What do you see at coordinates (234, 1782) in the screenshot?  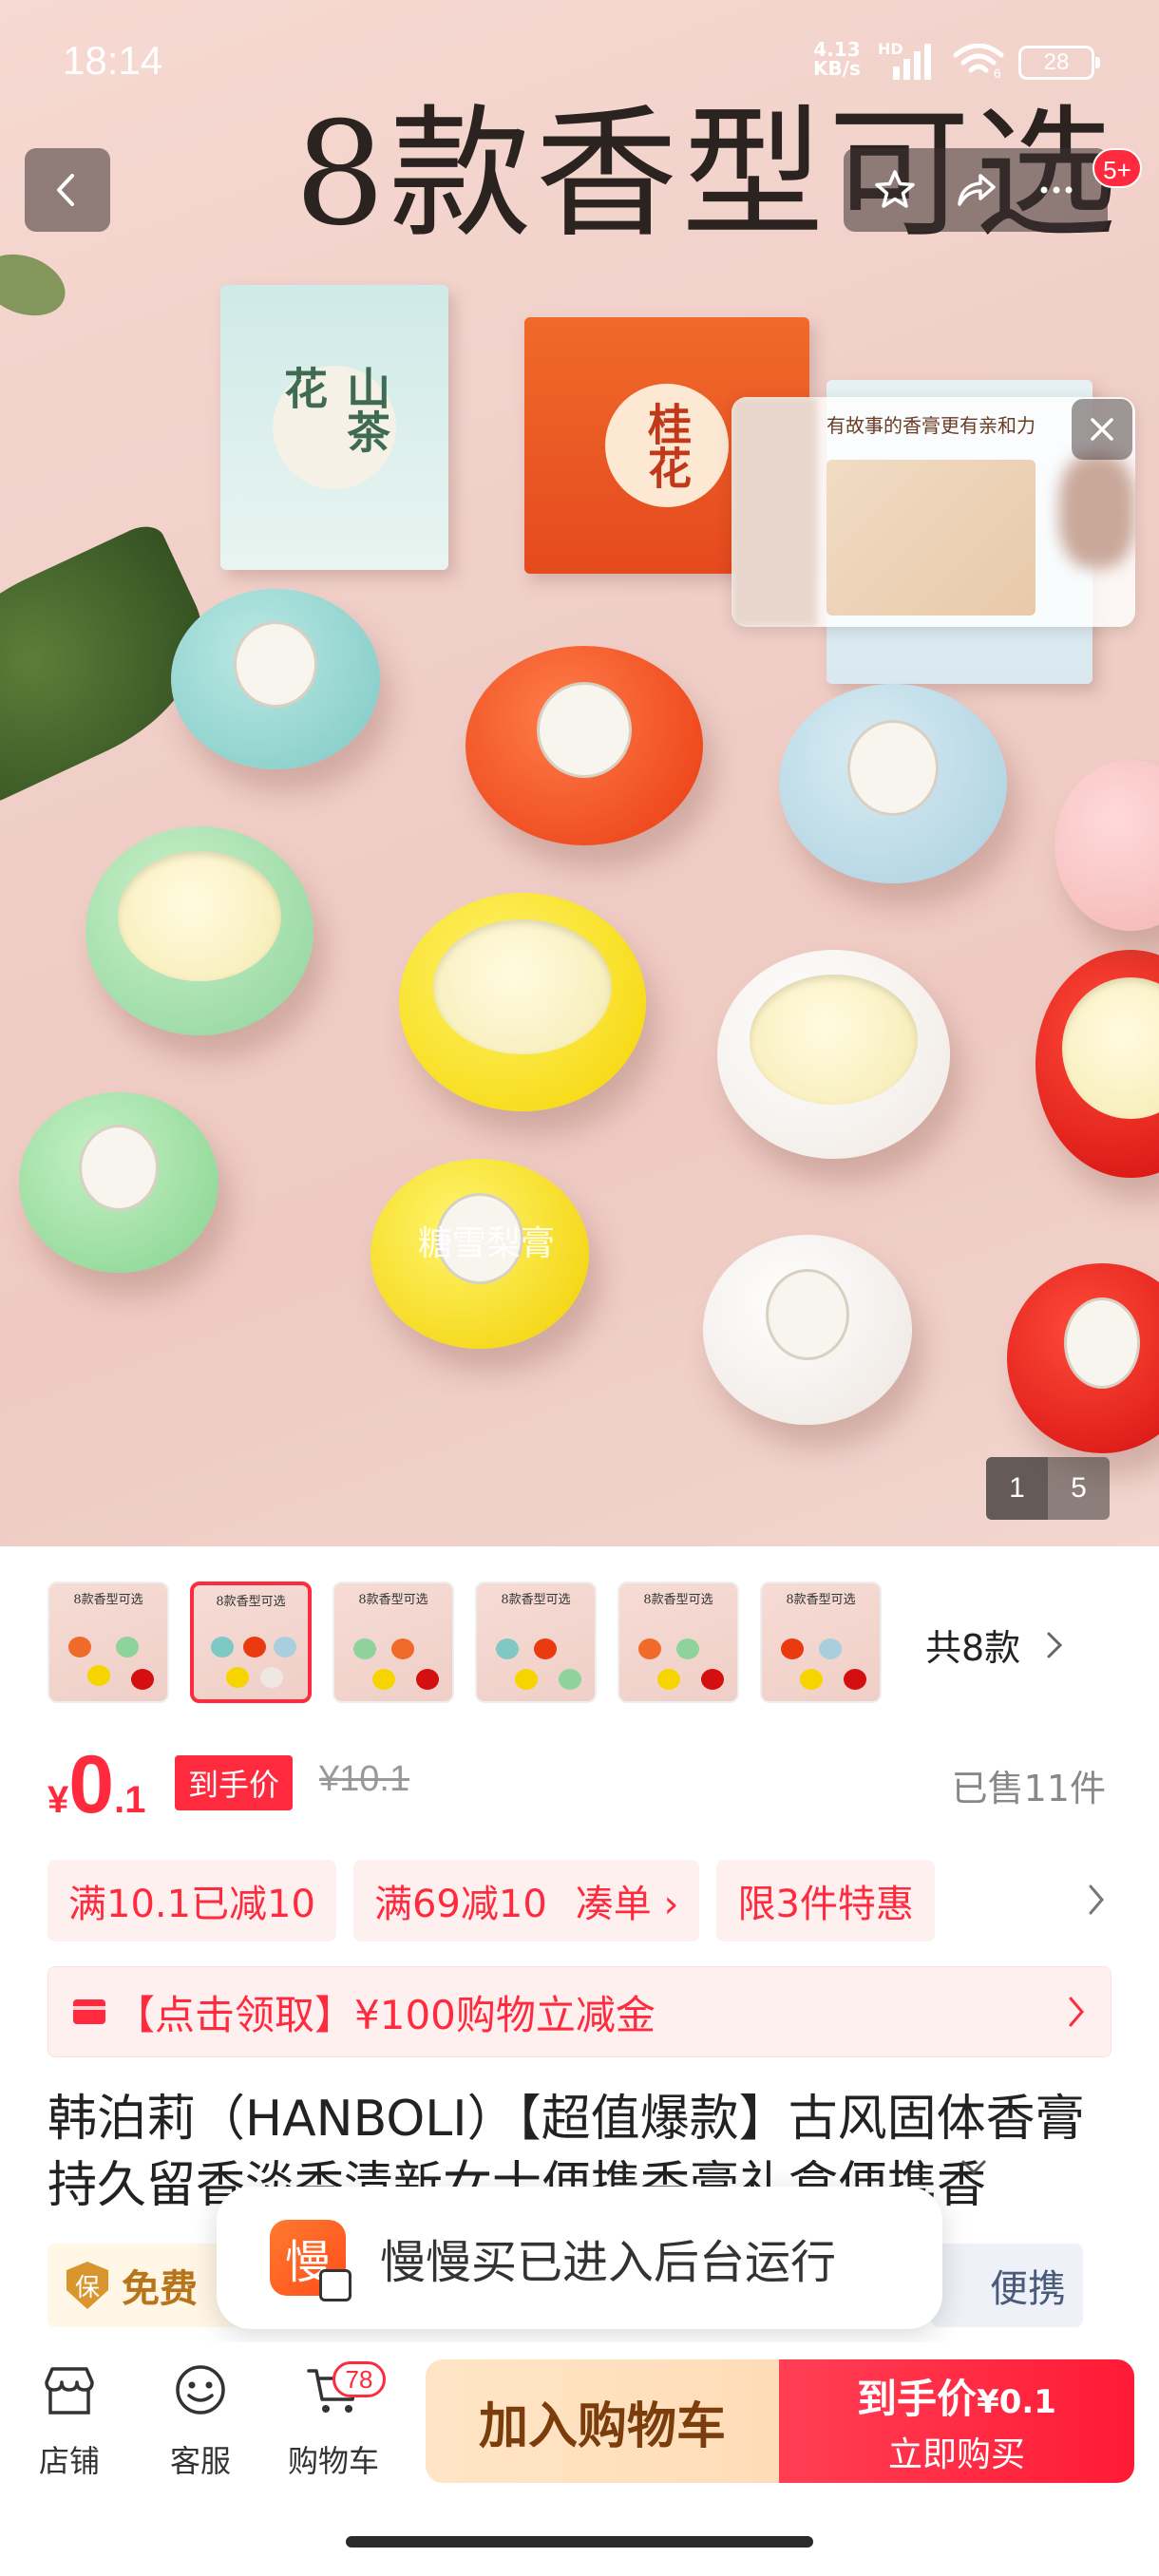 I see `final-price-tag: 到手价` at bounding box center [234, 1782].